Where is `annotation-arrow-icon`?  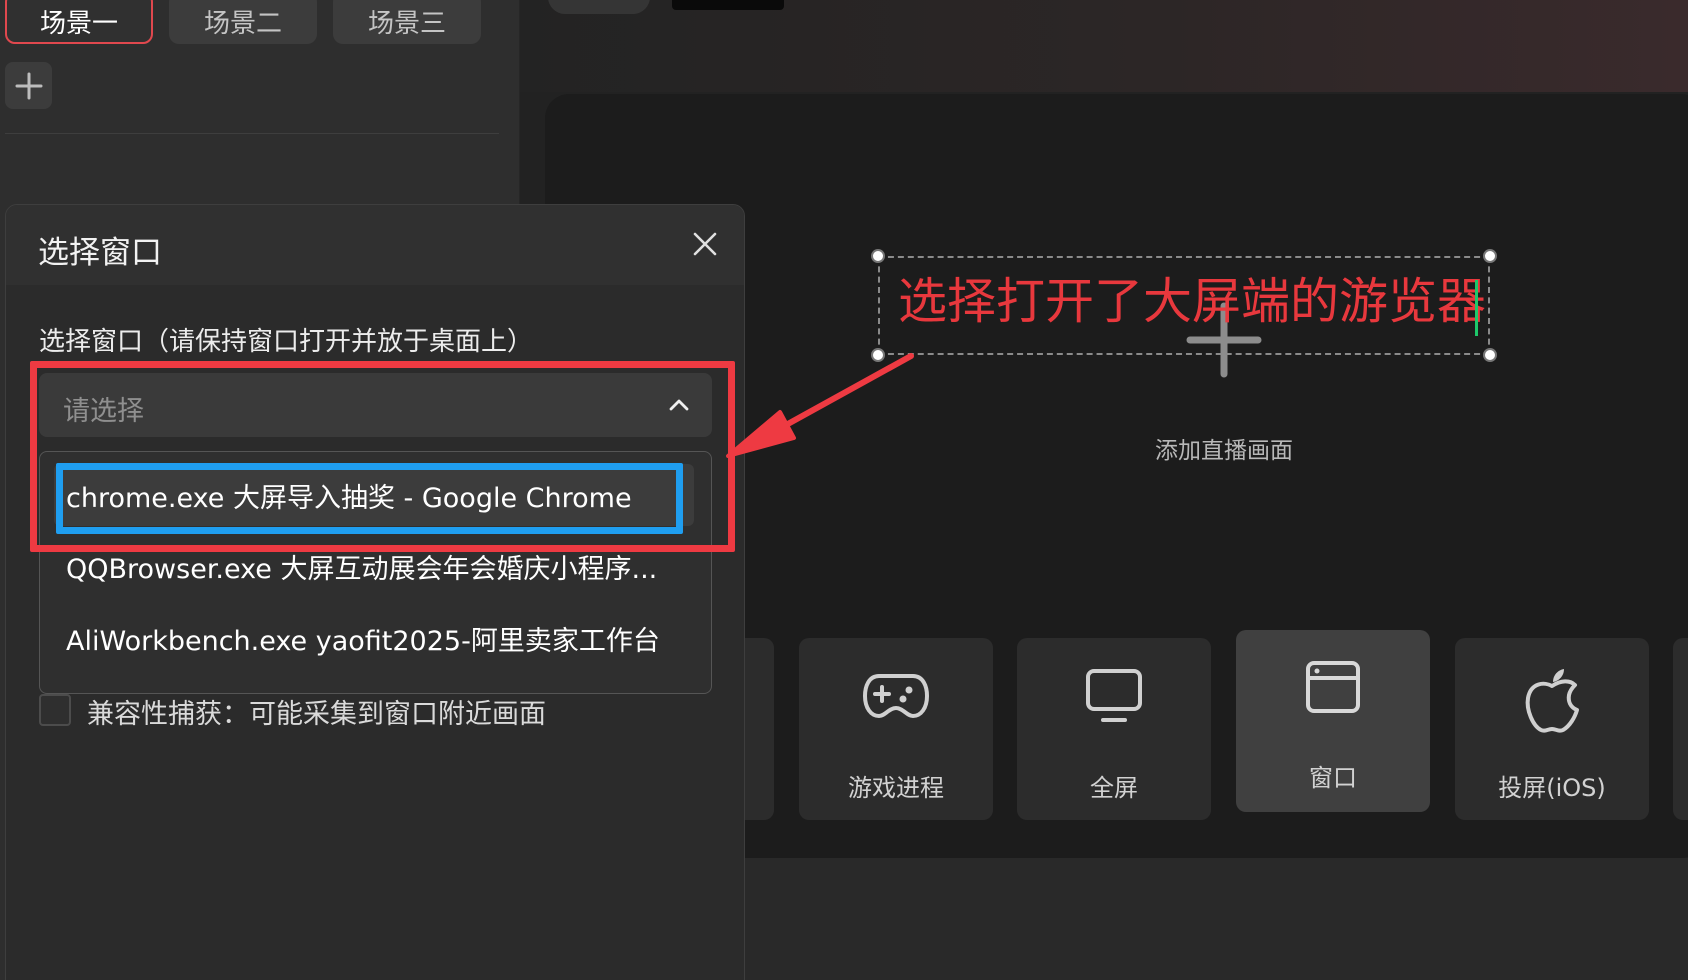 annotation-arrow-icon is located at coordinates (820, 405).